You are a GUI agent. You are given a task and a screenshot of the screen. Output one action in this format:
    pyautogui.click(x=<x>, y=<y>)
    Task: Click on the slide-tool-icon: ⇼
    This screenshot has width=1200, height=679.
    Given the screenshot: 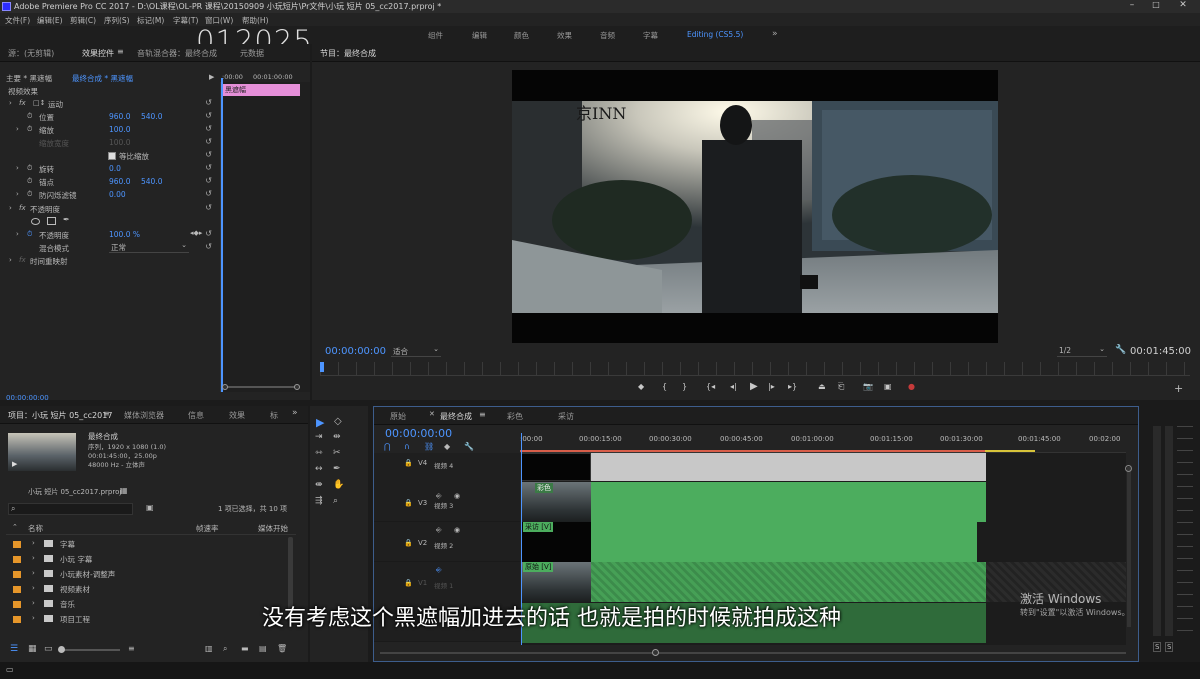 What is the action you would take?
    pyautogui.click(x=319, y=485)
    